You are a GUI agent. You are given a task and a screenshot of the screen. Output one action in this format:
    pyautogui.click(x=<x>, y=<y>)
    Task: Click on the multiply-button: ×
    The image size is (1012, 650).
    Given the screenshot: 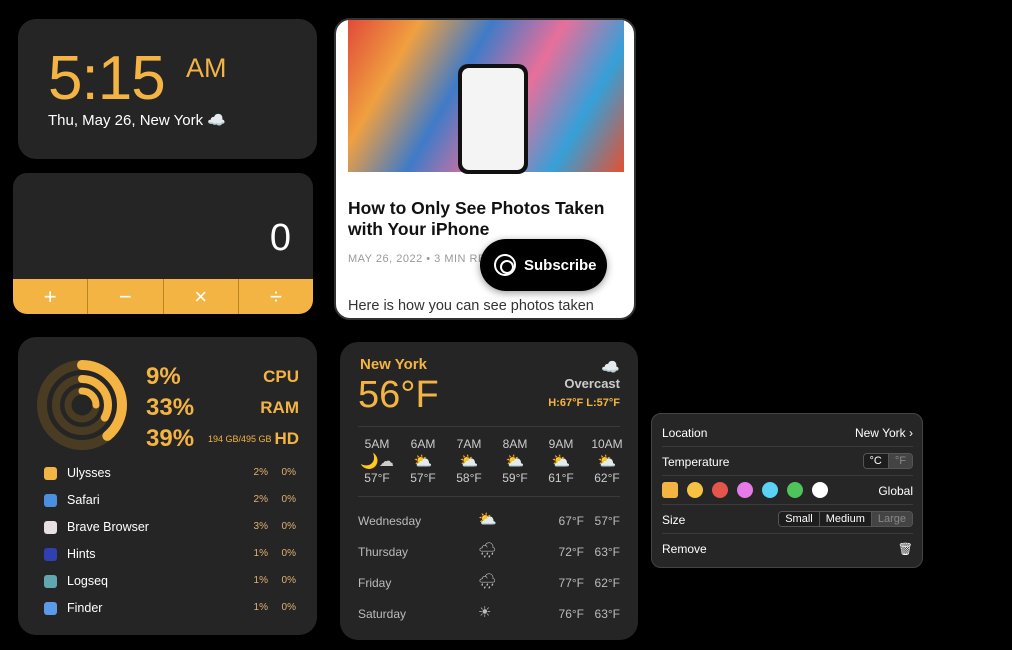 What is the action you would take?
    pyautogui.click(x=201, y=296)
    